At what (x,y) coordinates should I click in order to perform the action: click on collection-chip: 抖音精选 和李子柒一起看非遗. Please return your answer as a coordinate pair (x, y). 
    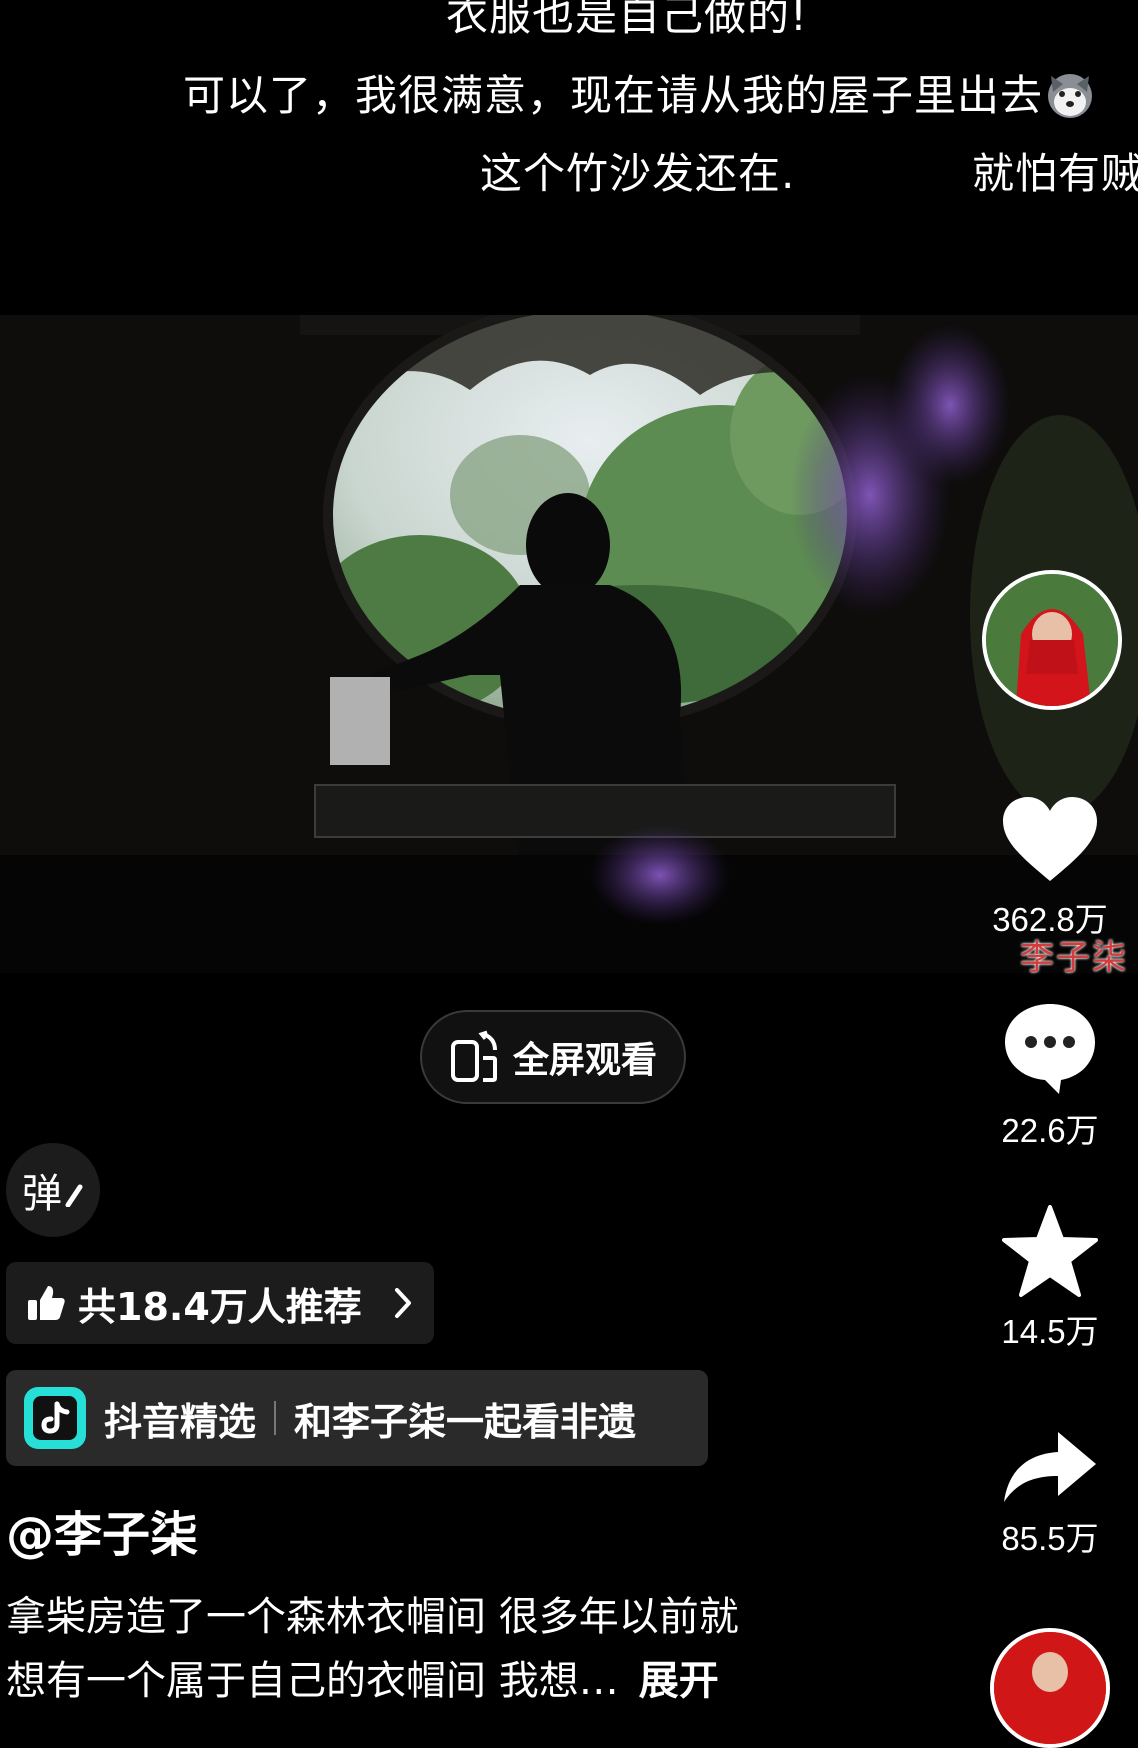
    Looking at the image, I should click on (357, 1418).